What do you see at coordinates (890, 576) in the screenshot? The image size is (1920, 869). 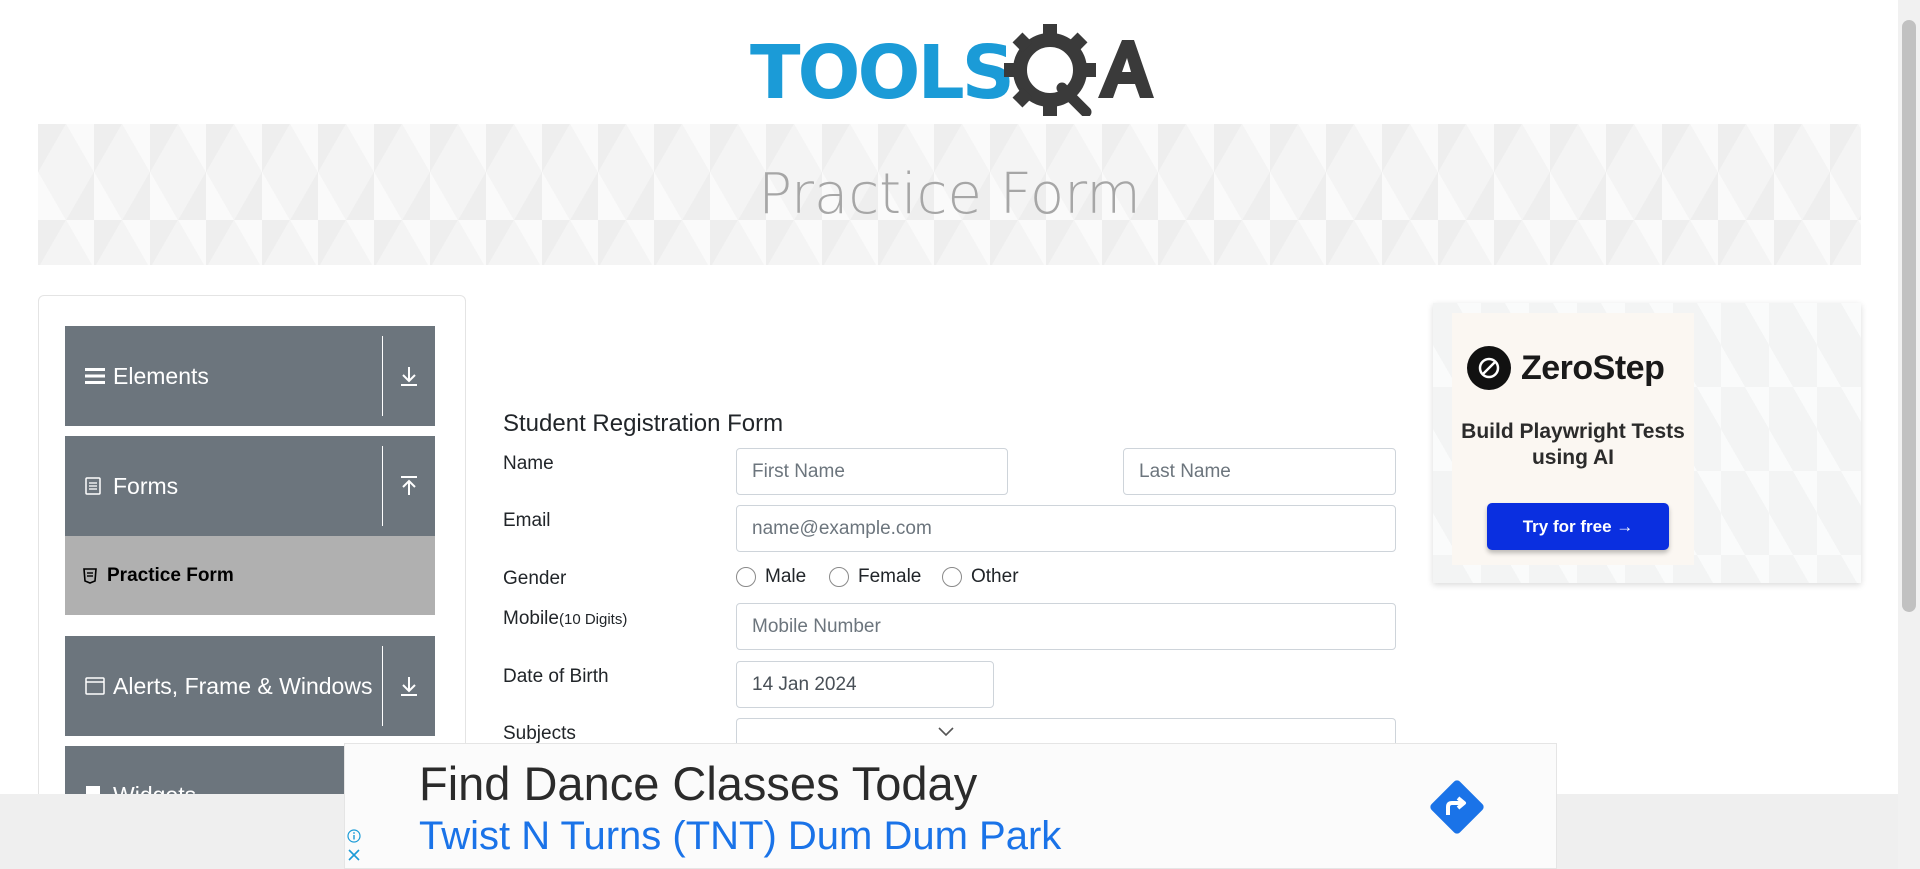 I see `radio-label: Female` at bounding box center [890, 576].